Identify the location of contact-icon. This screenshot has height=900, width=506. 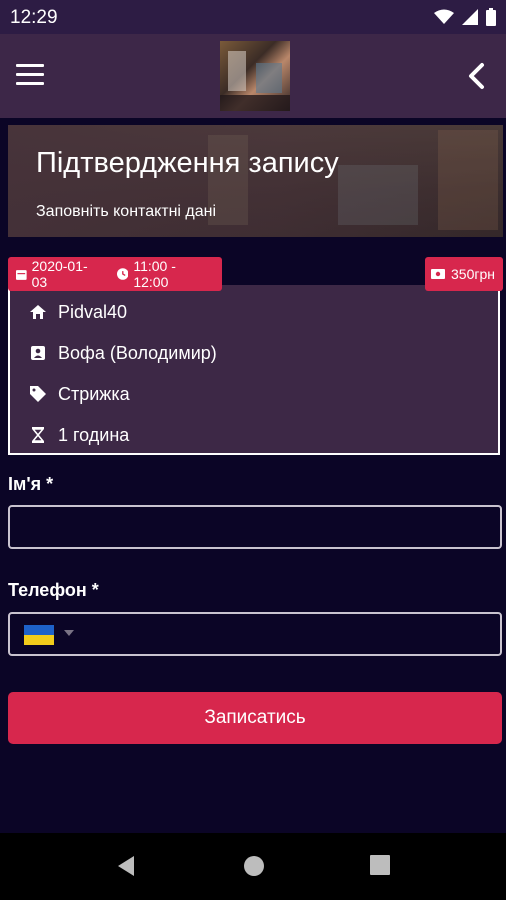
(38, 353).